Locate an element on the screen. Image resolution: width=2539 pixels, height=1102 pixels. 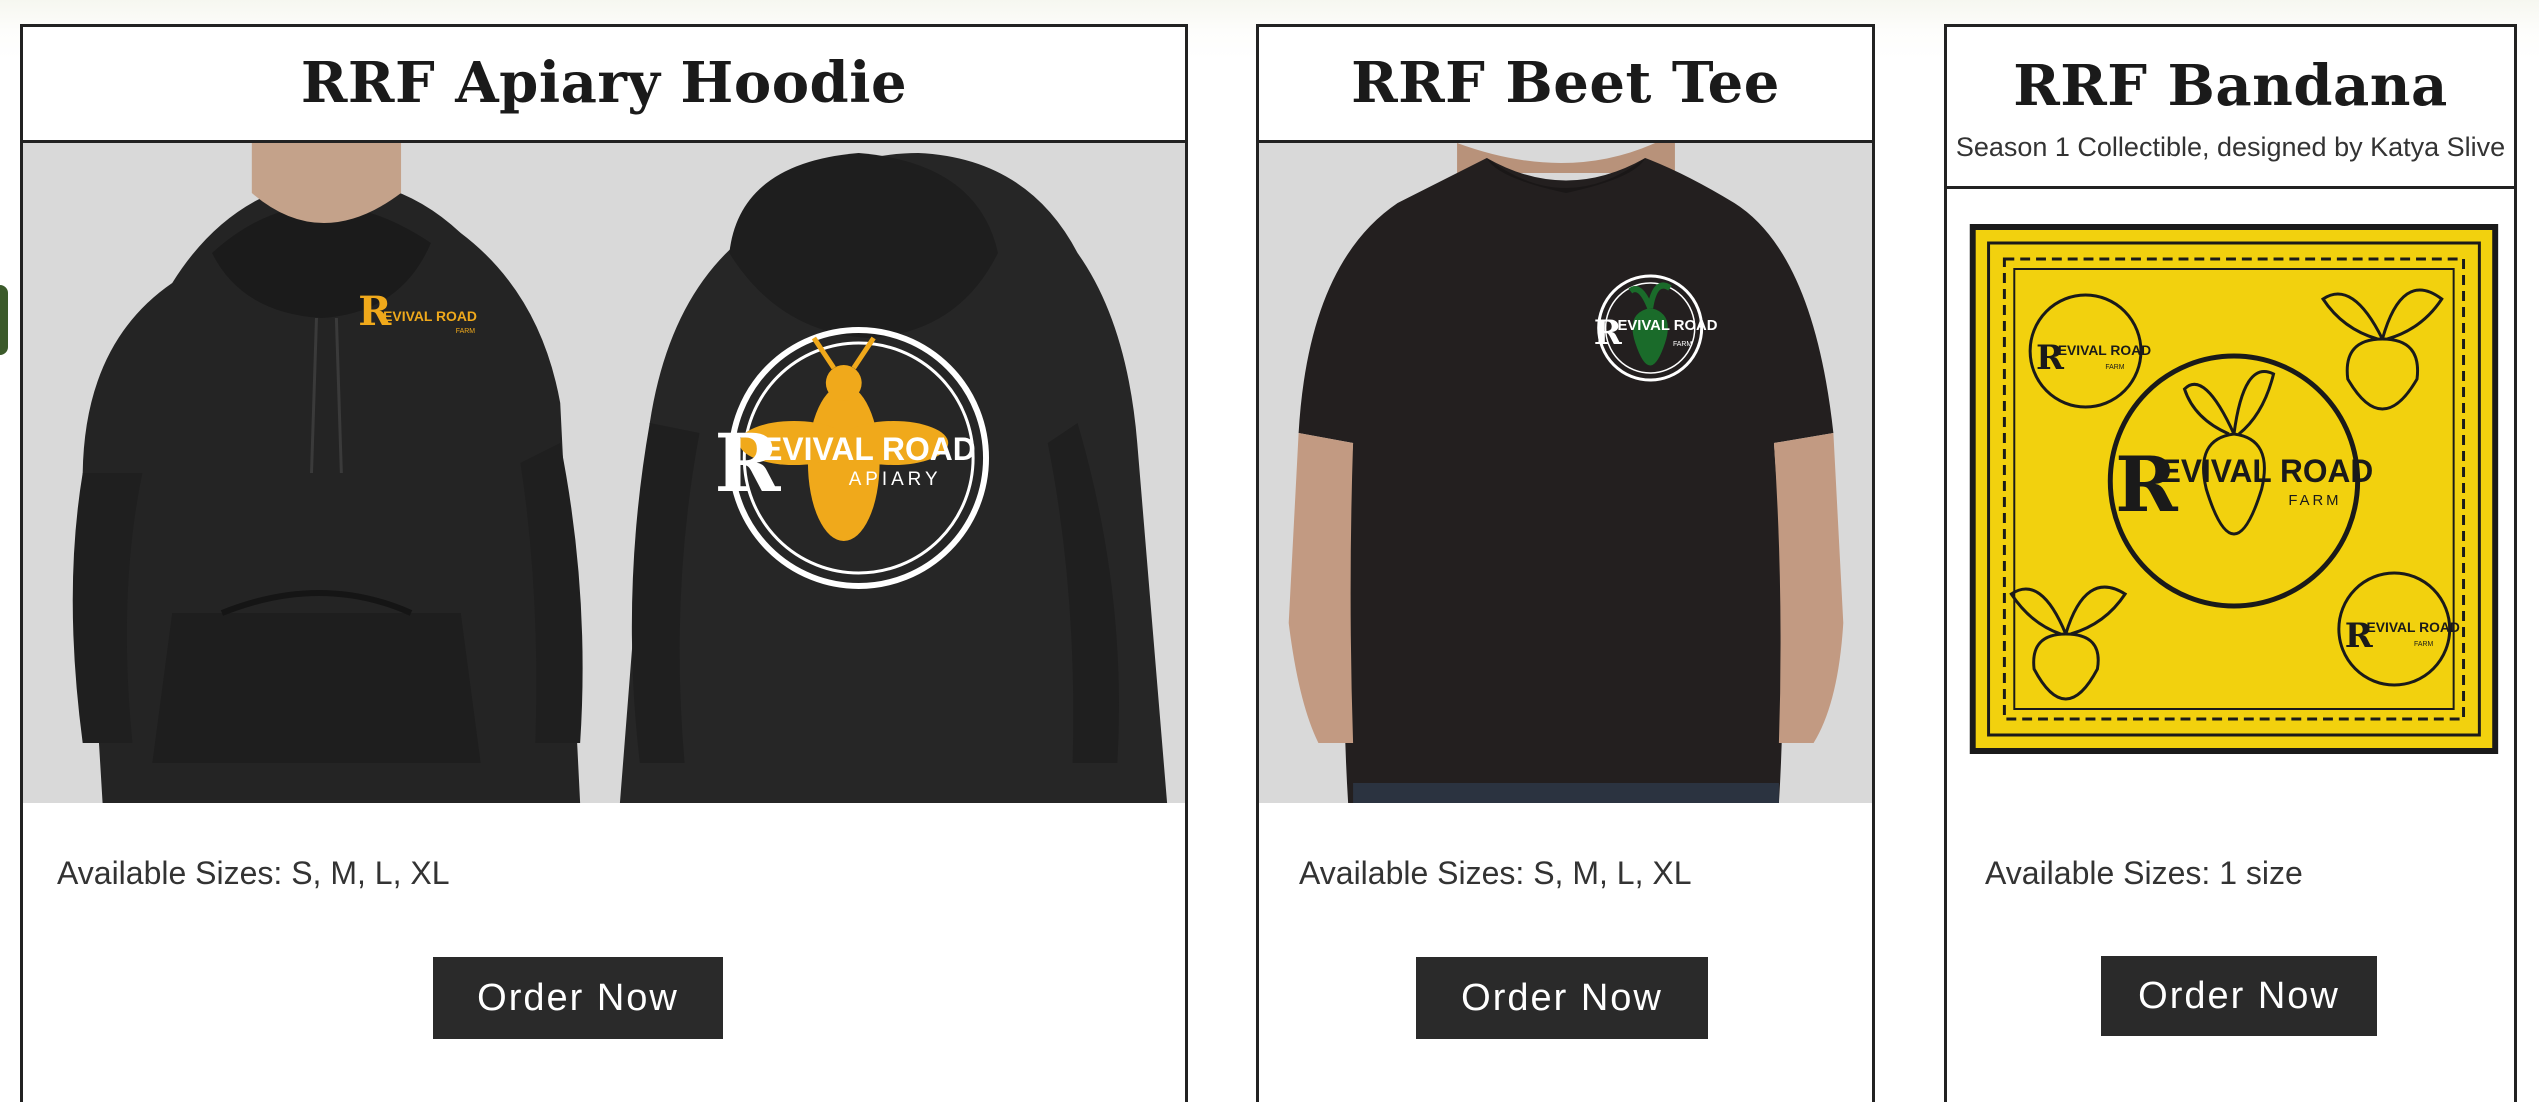
card-header: RRF Beet Tee is located at coordinates (1565, 85).